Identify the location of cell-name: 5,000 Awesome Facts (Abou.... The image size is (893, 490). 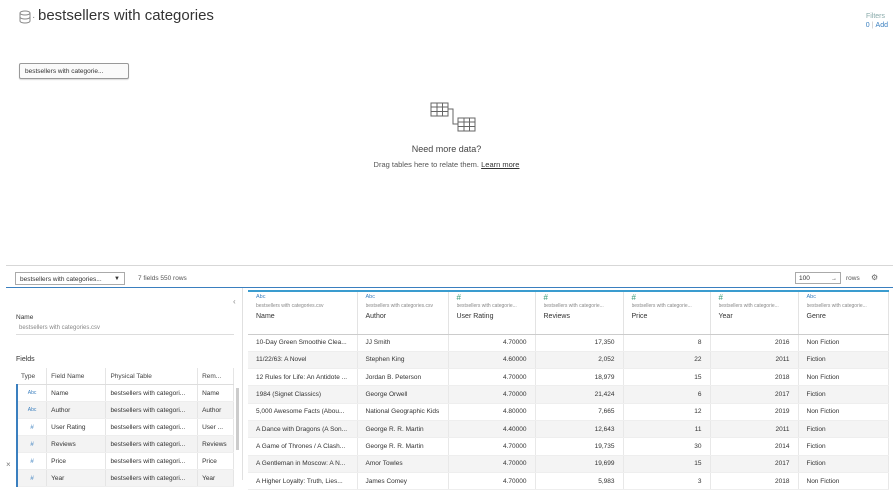
(303, 412).